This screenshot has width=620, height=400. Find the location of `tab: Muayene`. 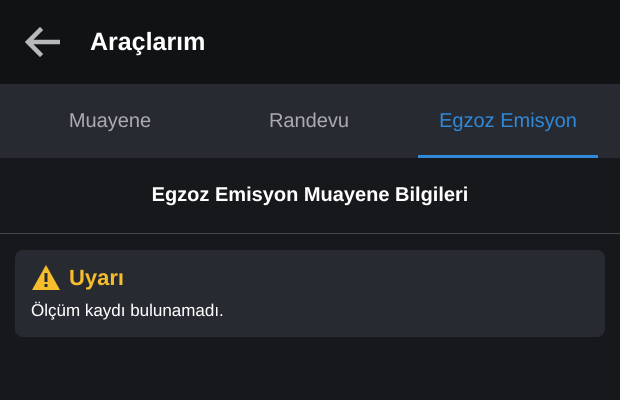

tab: Muayene is located at coordinates (110, 121).